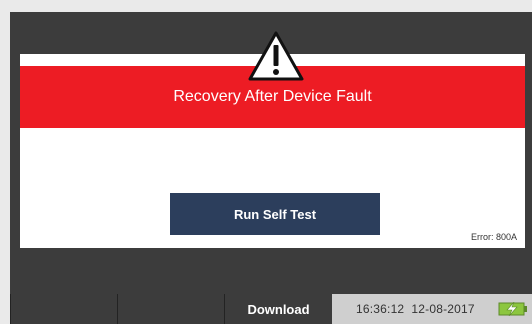  Describe the element at coordinates (493, 237) in the screenshot. I see `error-code: Error: 800A` at that location.